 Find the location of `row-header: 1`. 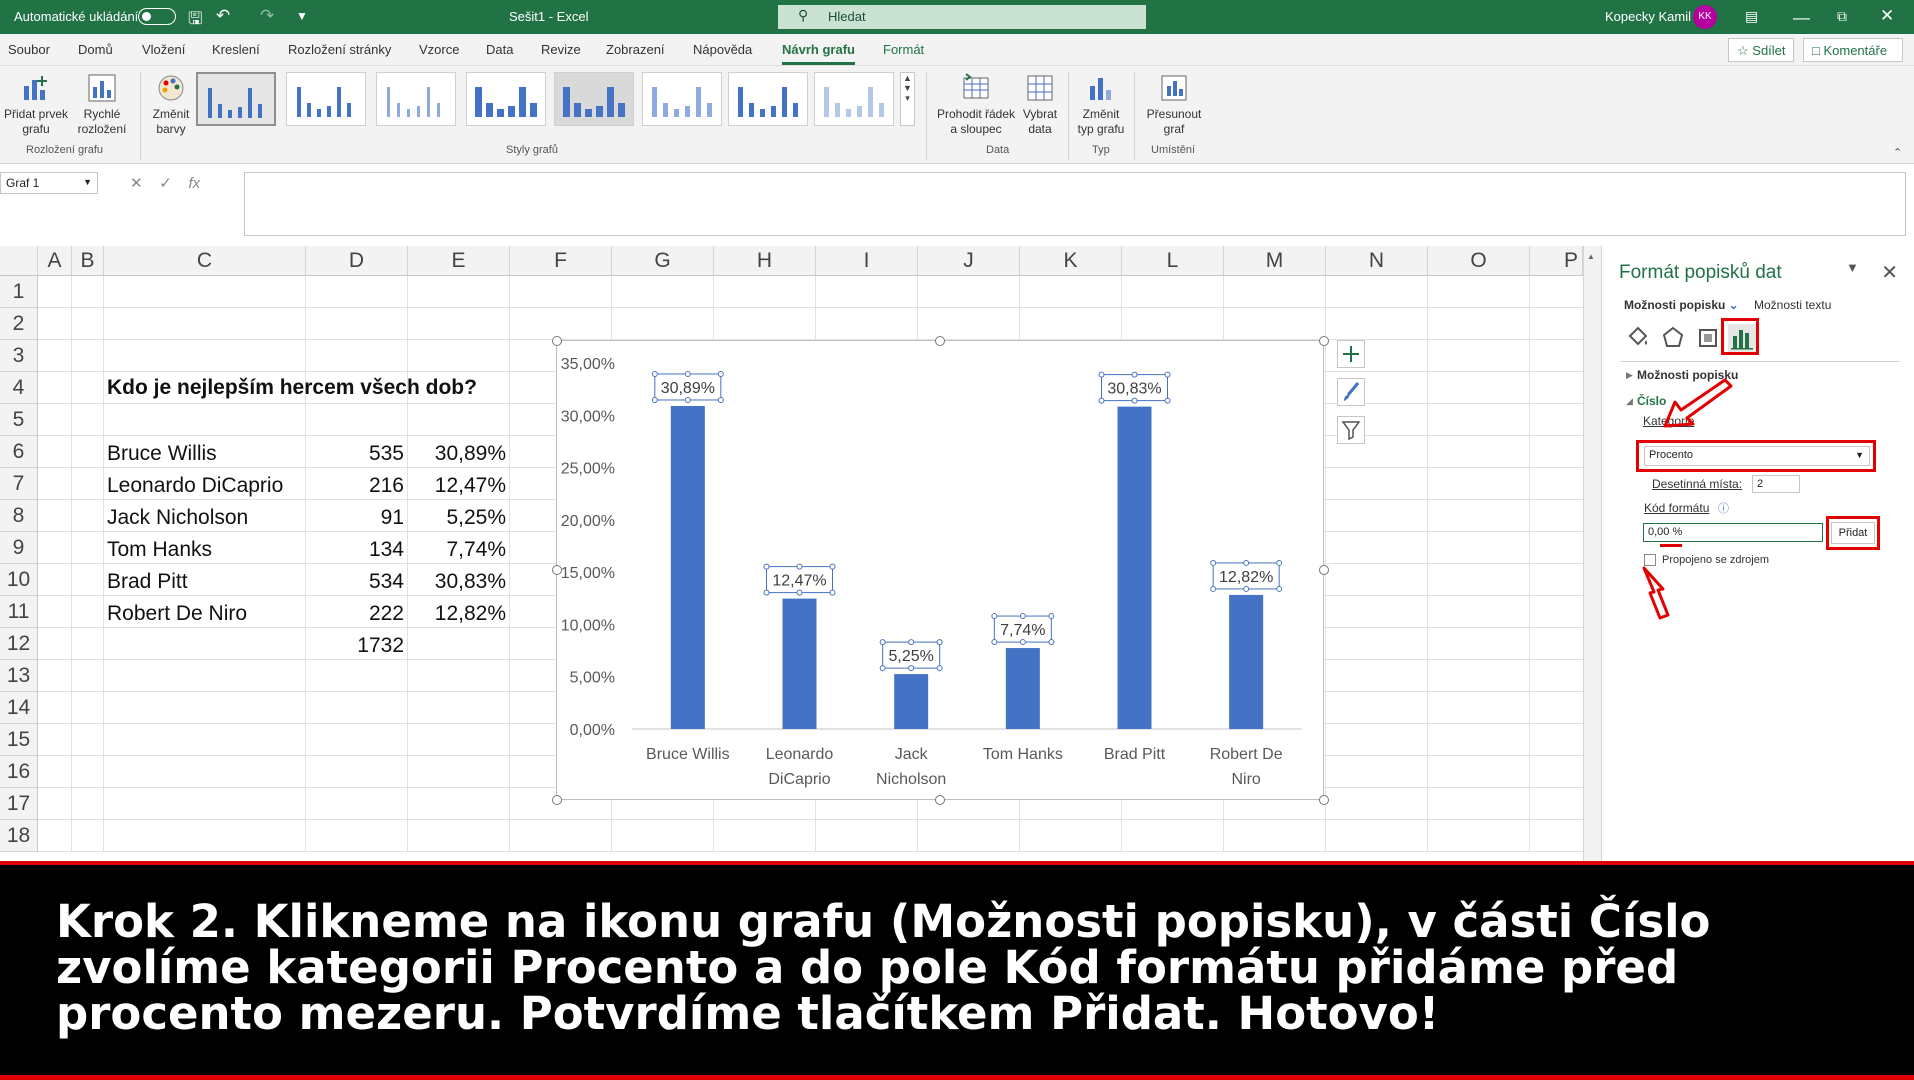

row-header: 1 is located at coordinates (19, 292).